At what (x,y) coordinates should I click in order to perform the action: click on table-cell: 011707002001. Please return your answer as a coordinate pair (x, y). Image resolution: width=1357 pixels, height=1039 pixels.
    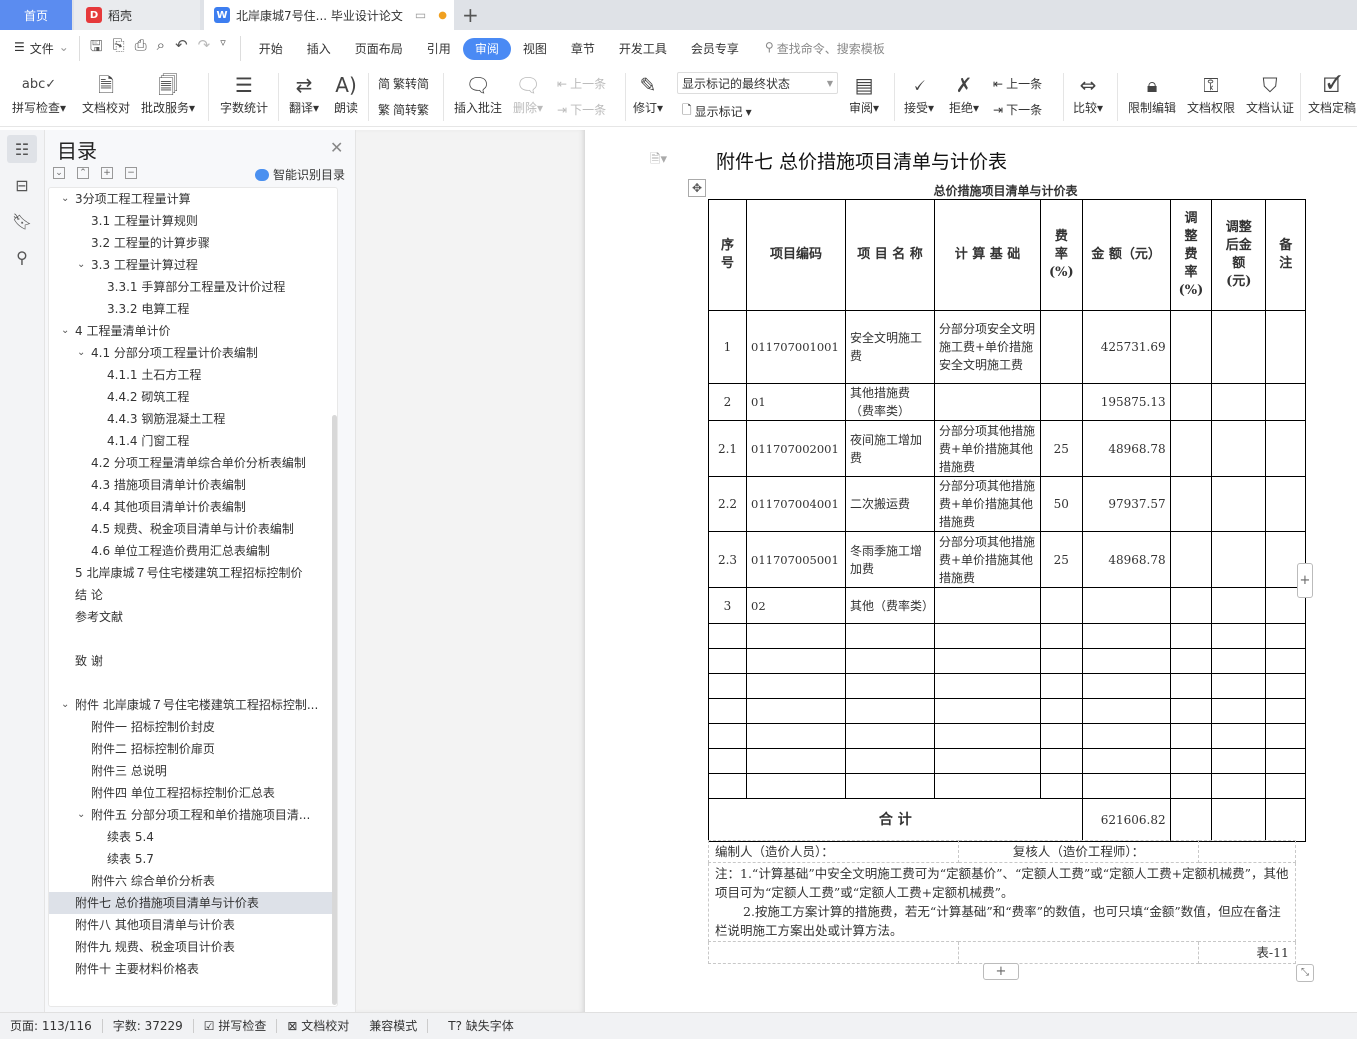
    Looking at the image, I should click on (796, 448).